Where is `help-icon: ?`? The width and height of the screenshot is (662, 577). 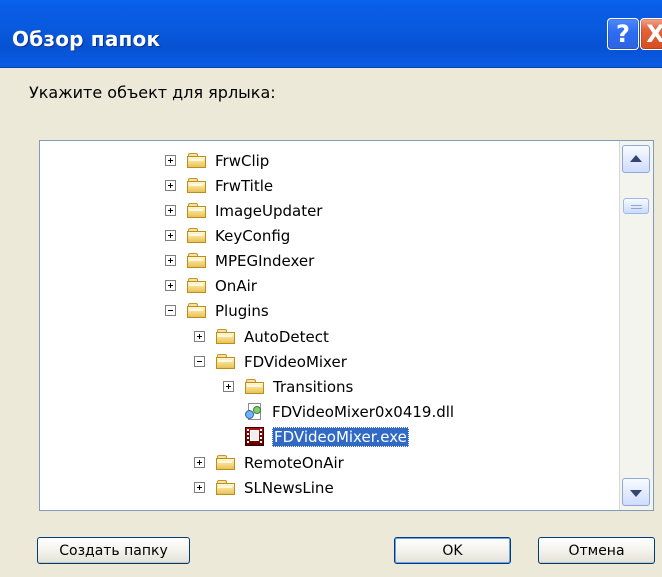
help-icon: ? is located at coordinates (623, 34).